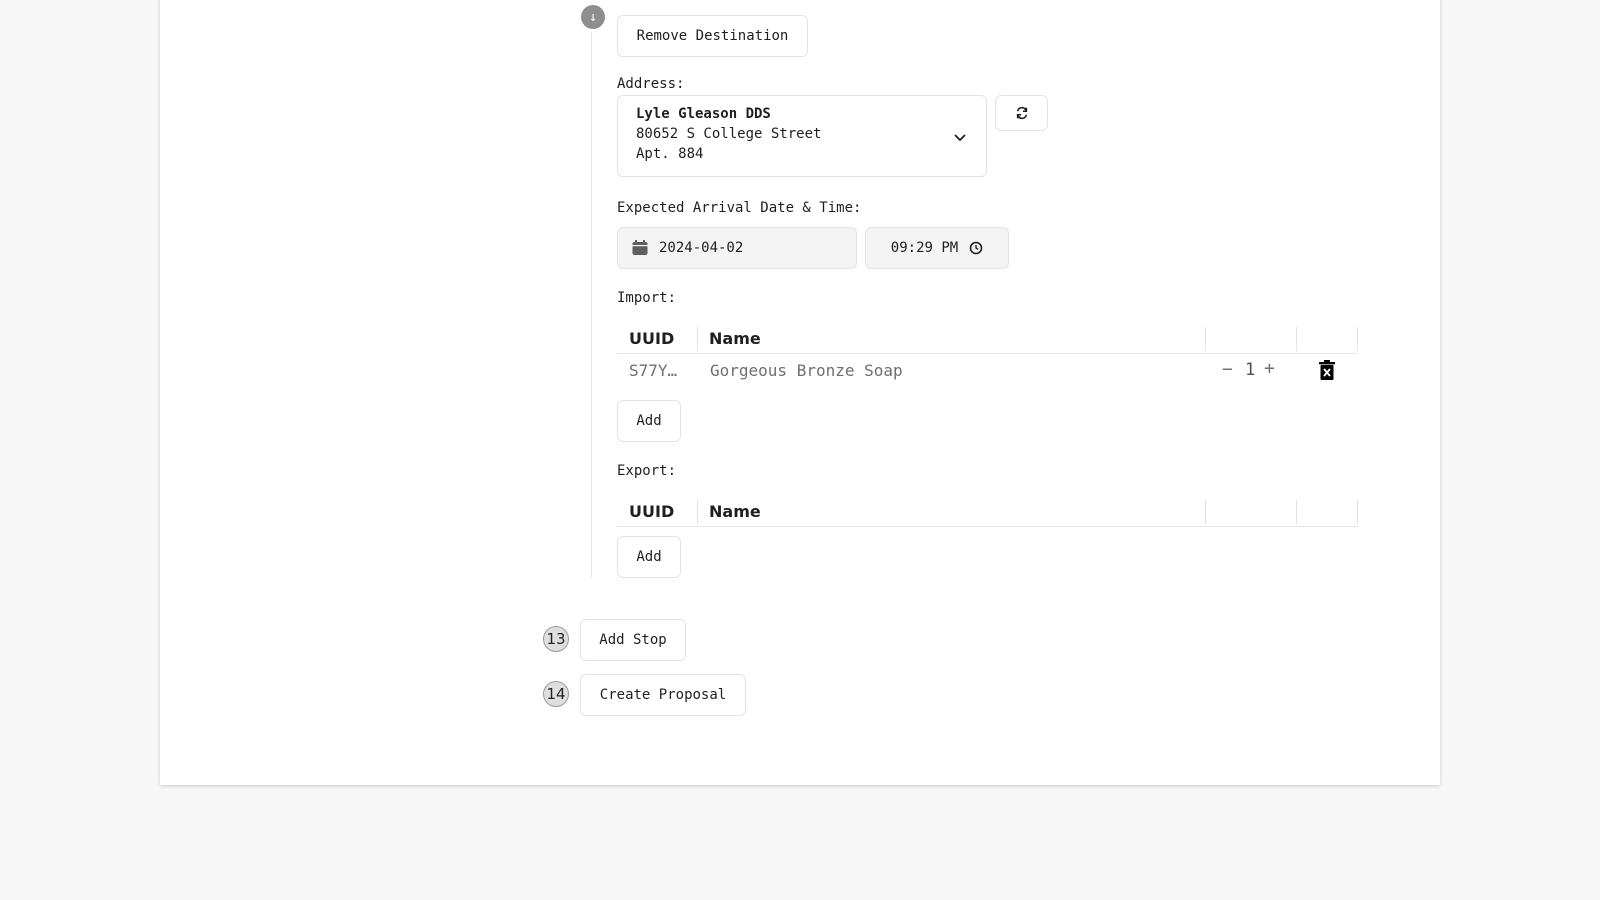  What do you see at coordinates (670, 154) in the screenshot?
I see `address-unit: Apt. 884` at bounding box center [670, 154].